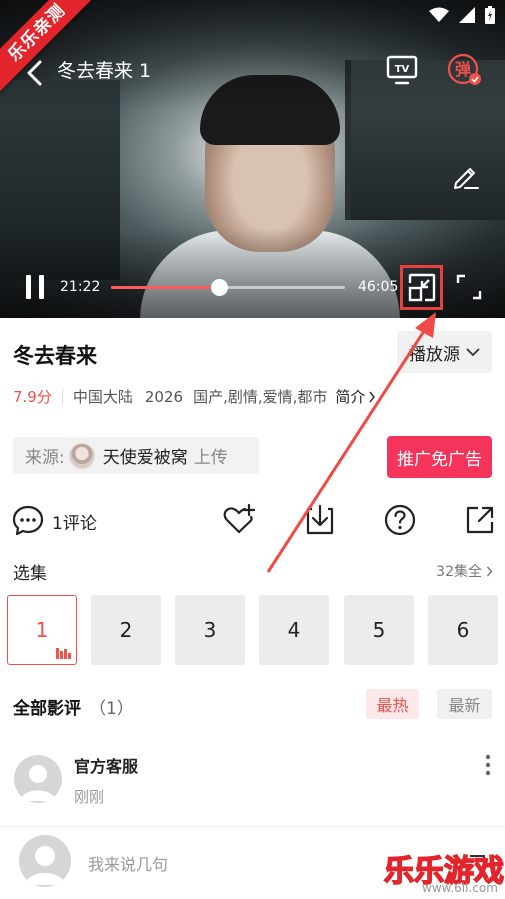 The width and height of the screenshot is (505, 899). What do you see at coordinates (165, 287) in the screenshot?
I see `progress-fill` at bounding box center [165, 287].